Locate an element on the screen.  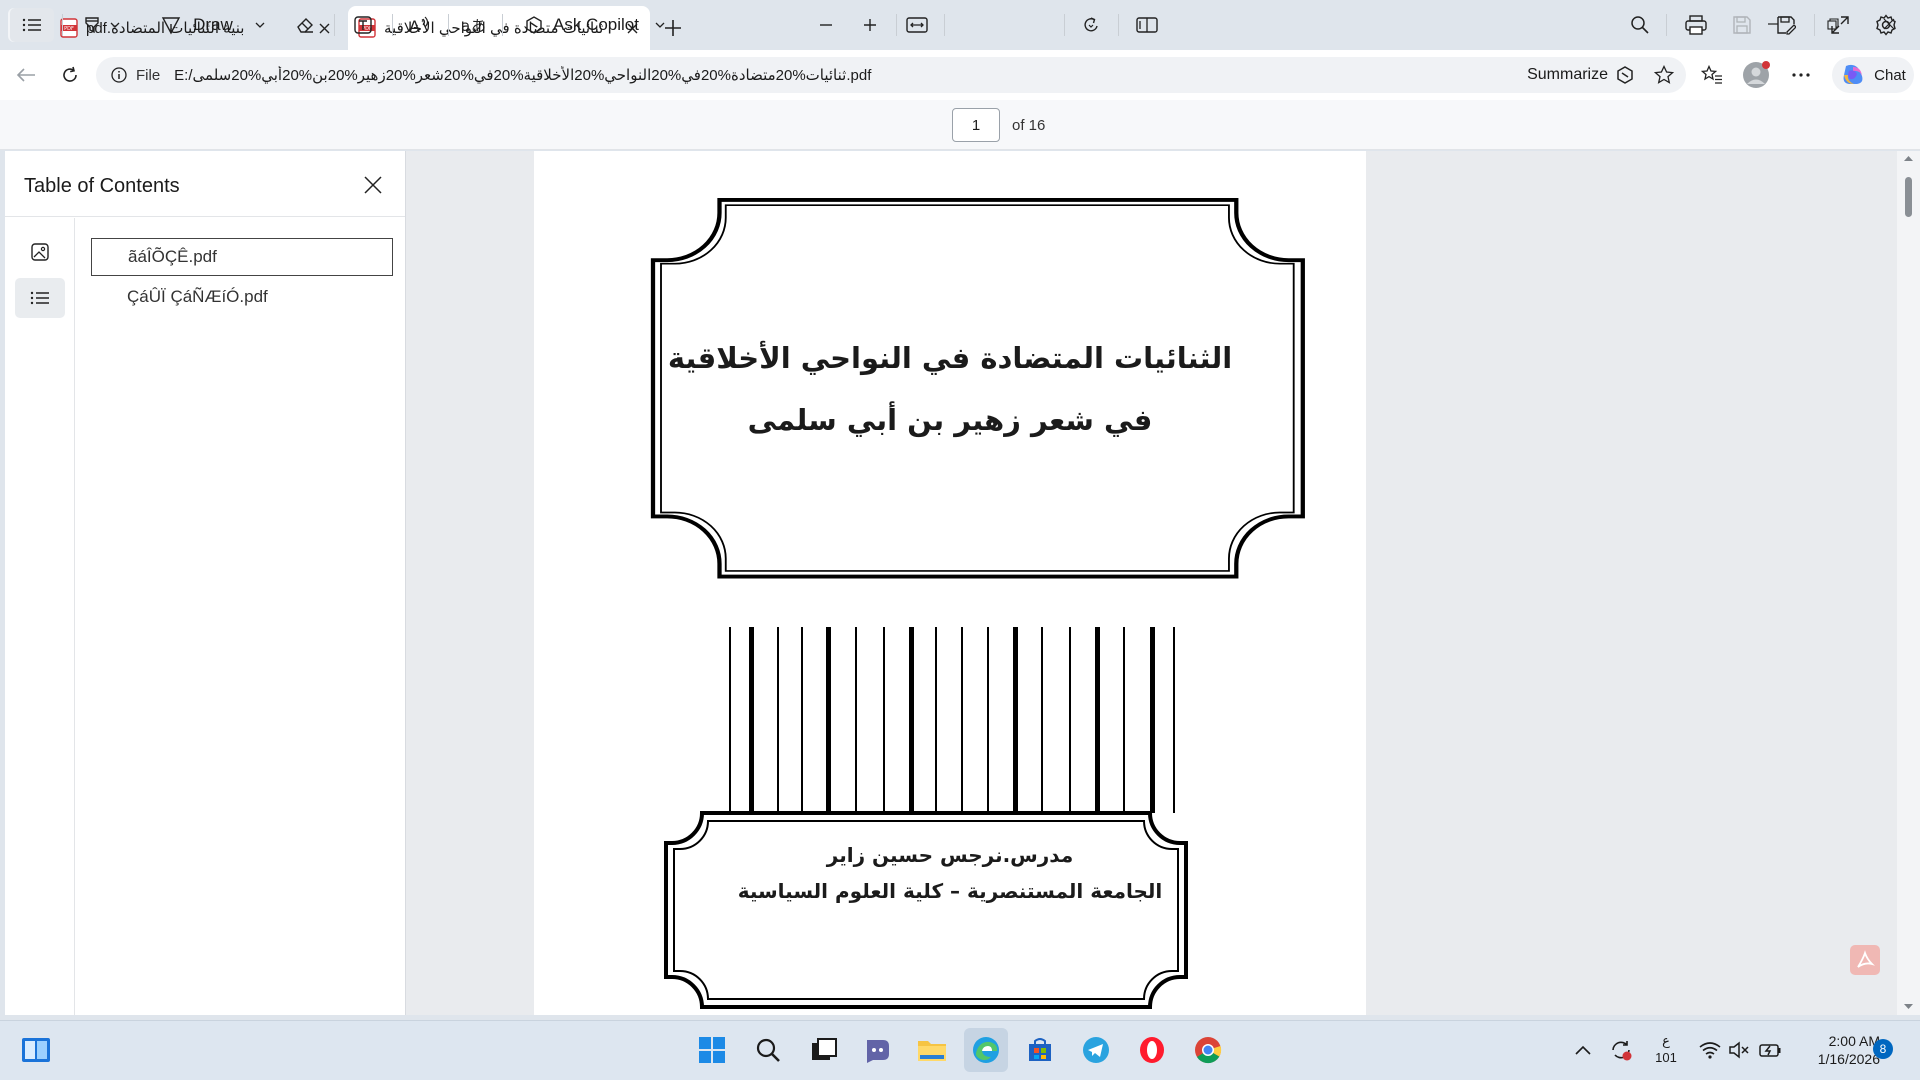
chat-label: Chat is located at coordinates (1890, 75).